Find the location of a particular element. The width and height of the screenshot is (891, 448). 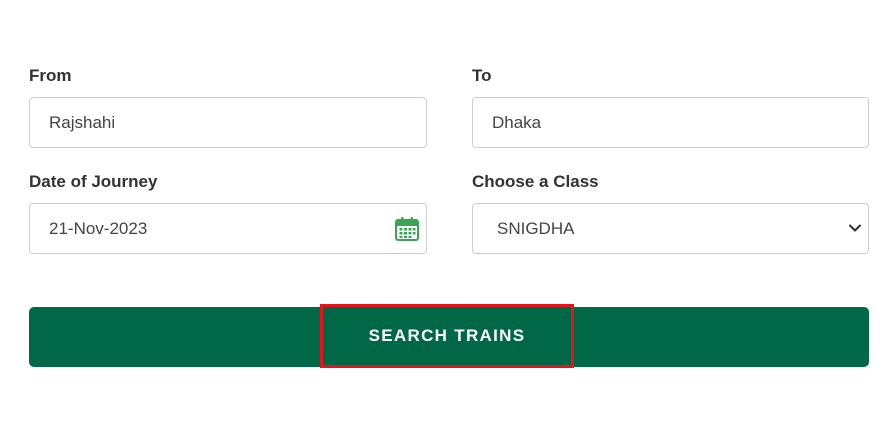

search-trains-button: SEARCH TRAINS is located at coordinates (447, 336).